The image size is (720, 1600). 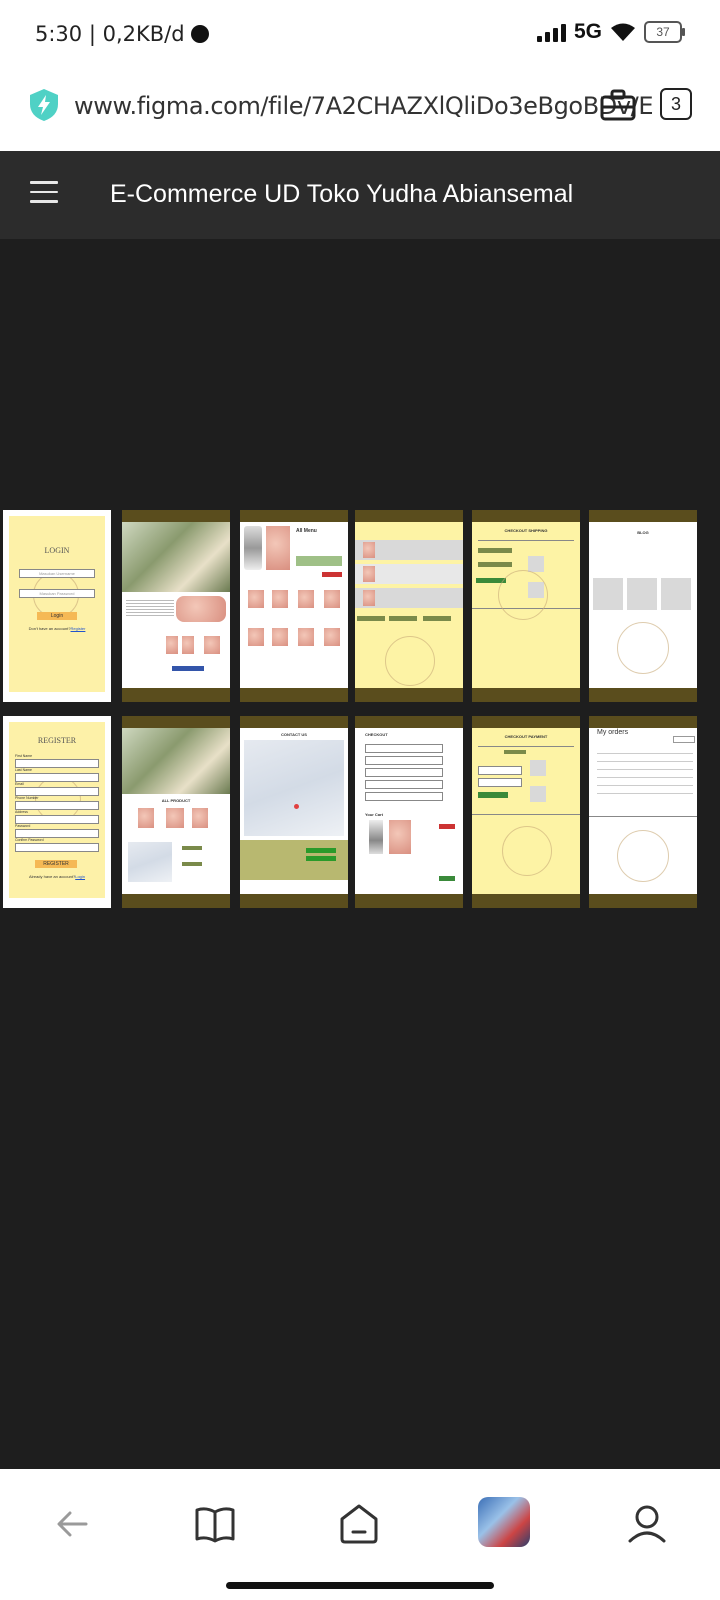 What do you see at coordinates (73, 1524) in the screenshot?
I see `back-icon` at bounding box center [73, 1524].